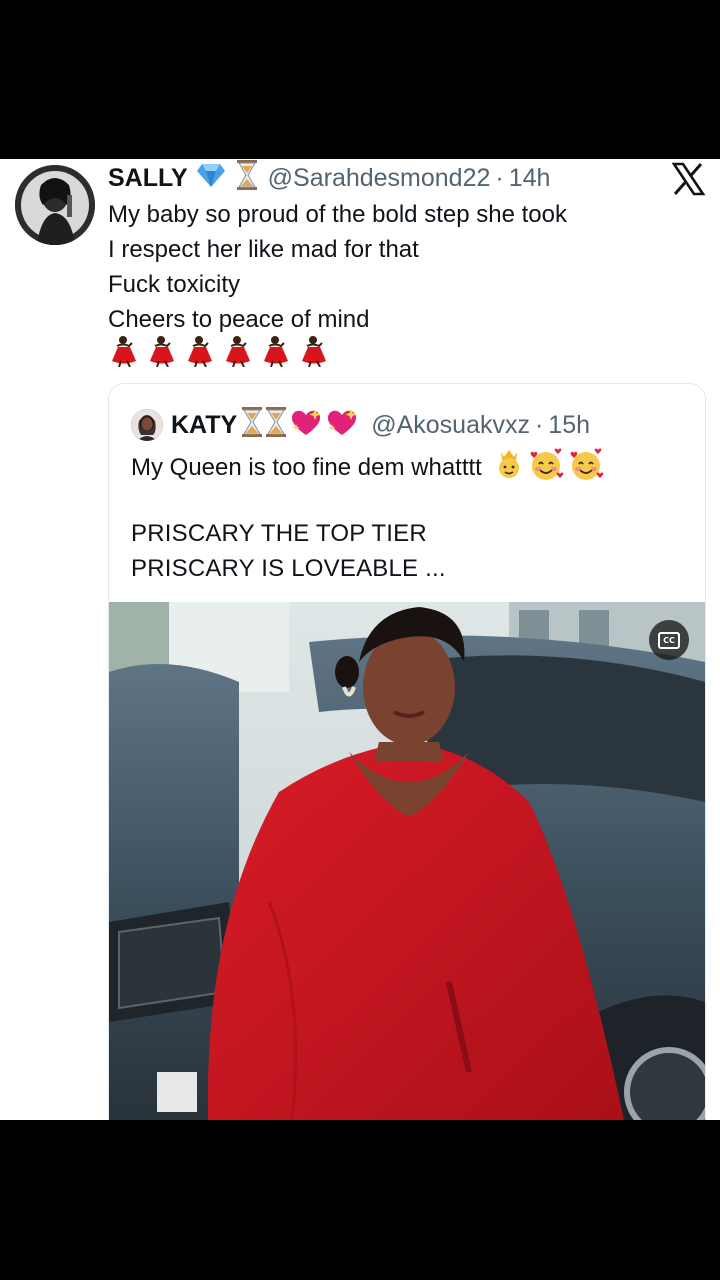  What do you see at coordinates (450, 425) in the screenshot?
I see `quoted-handle: @Akosuakvxz` at bounding box center [450, 425].